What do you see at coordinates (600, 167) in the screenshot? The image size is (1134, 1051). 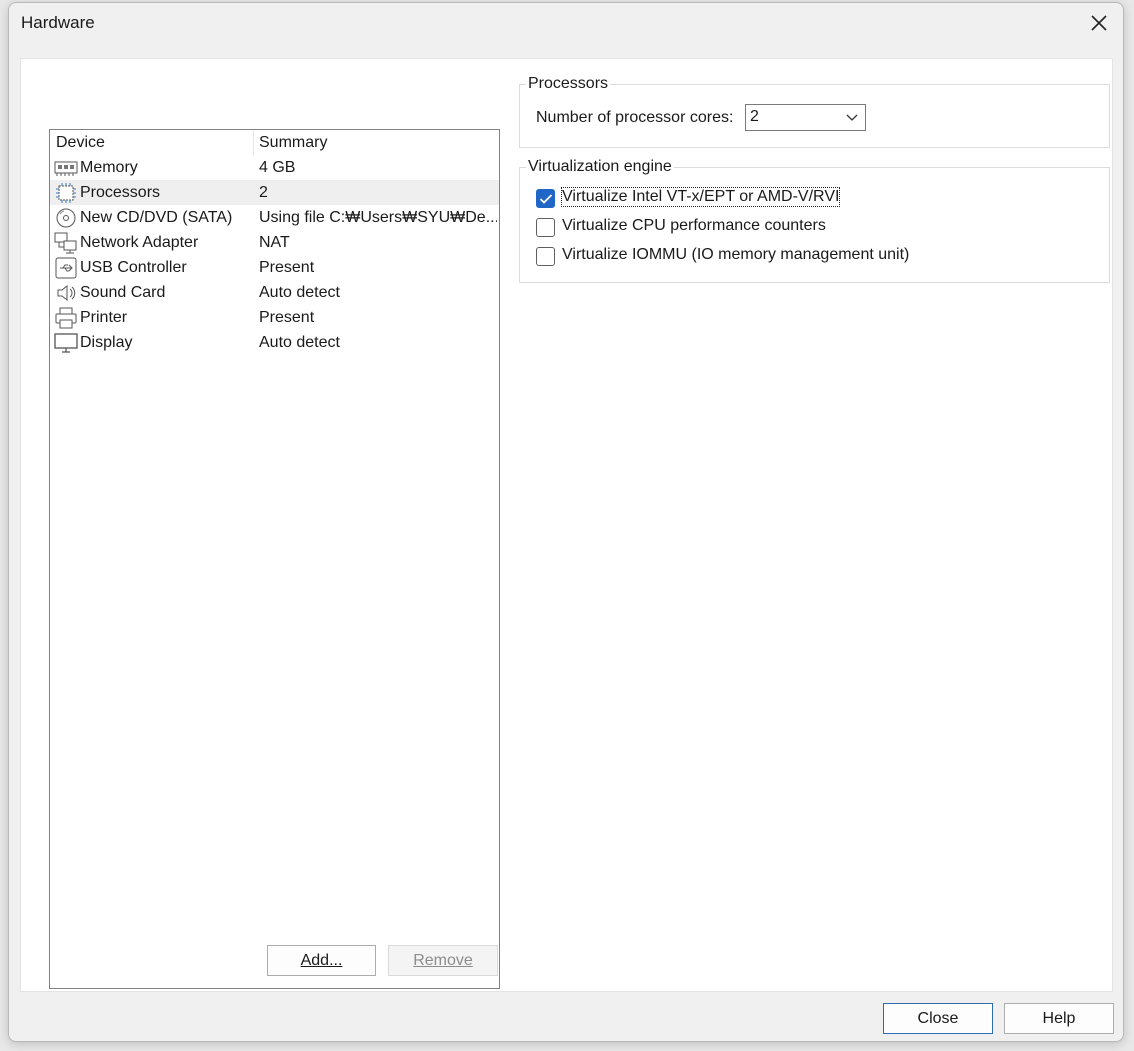 I see `virtualization-group-title: Virtualization engine` at bounding box center [600, 167].